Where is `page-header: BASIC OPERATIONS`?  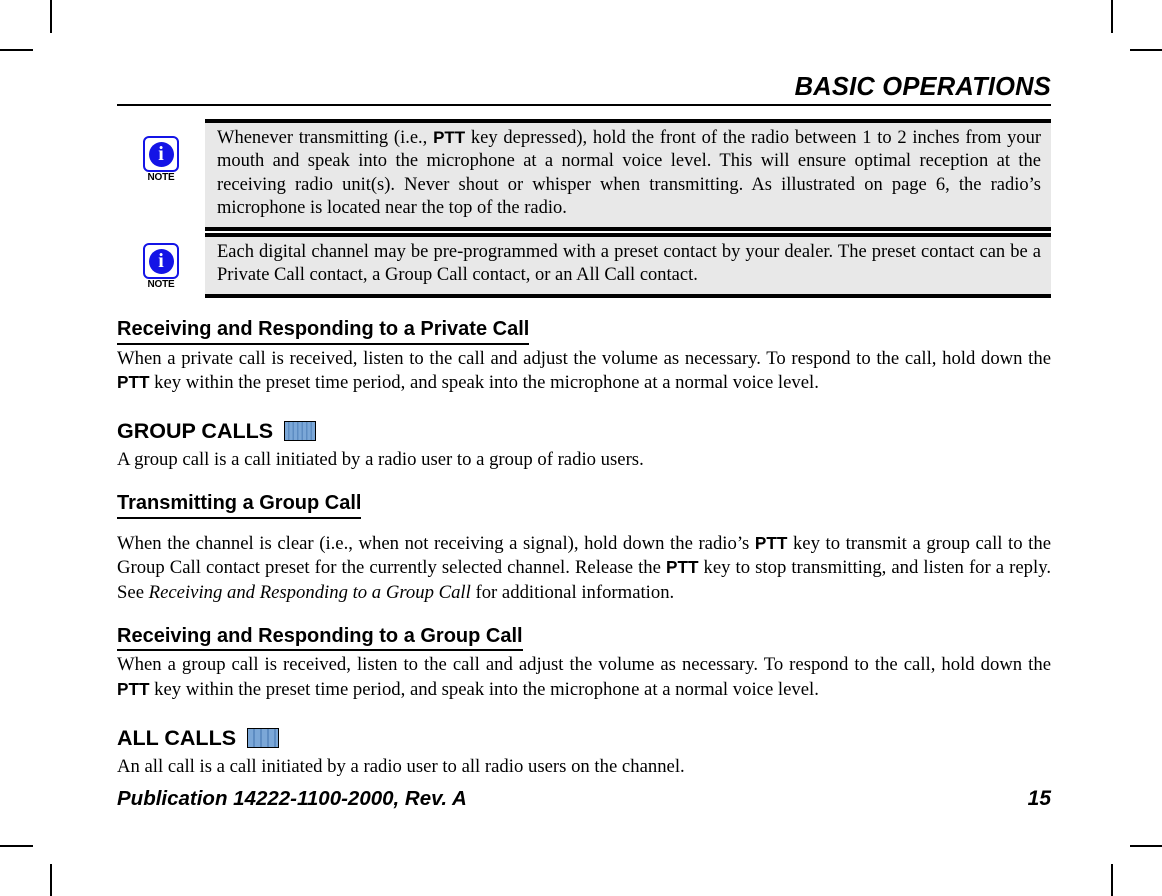 page-header: BASIC OPERATIONS is located at coordinates (584, 90).